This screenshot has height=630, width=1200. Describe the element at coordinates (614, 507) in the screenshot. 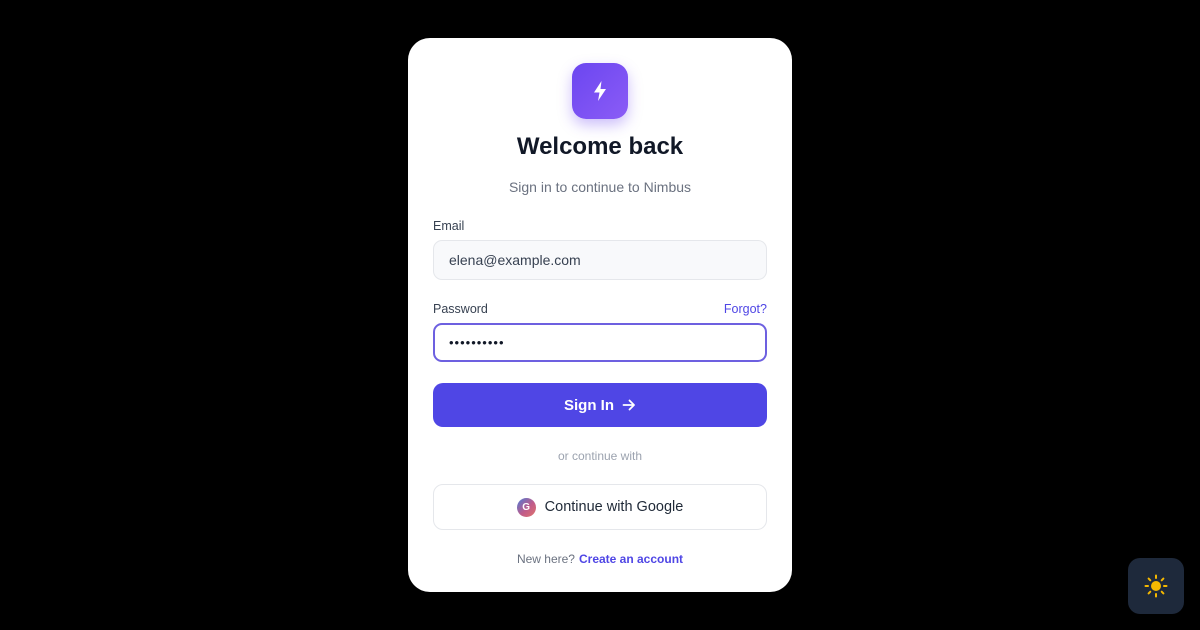

I see `google-button-label: Continue with Google` at that location.